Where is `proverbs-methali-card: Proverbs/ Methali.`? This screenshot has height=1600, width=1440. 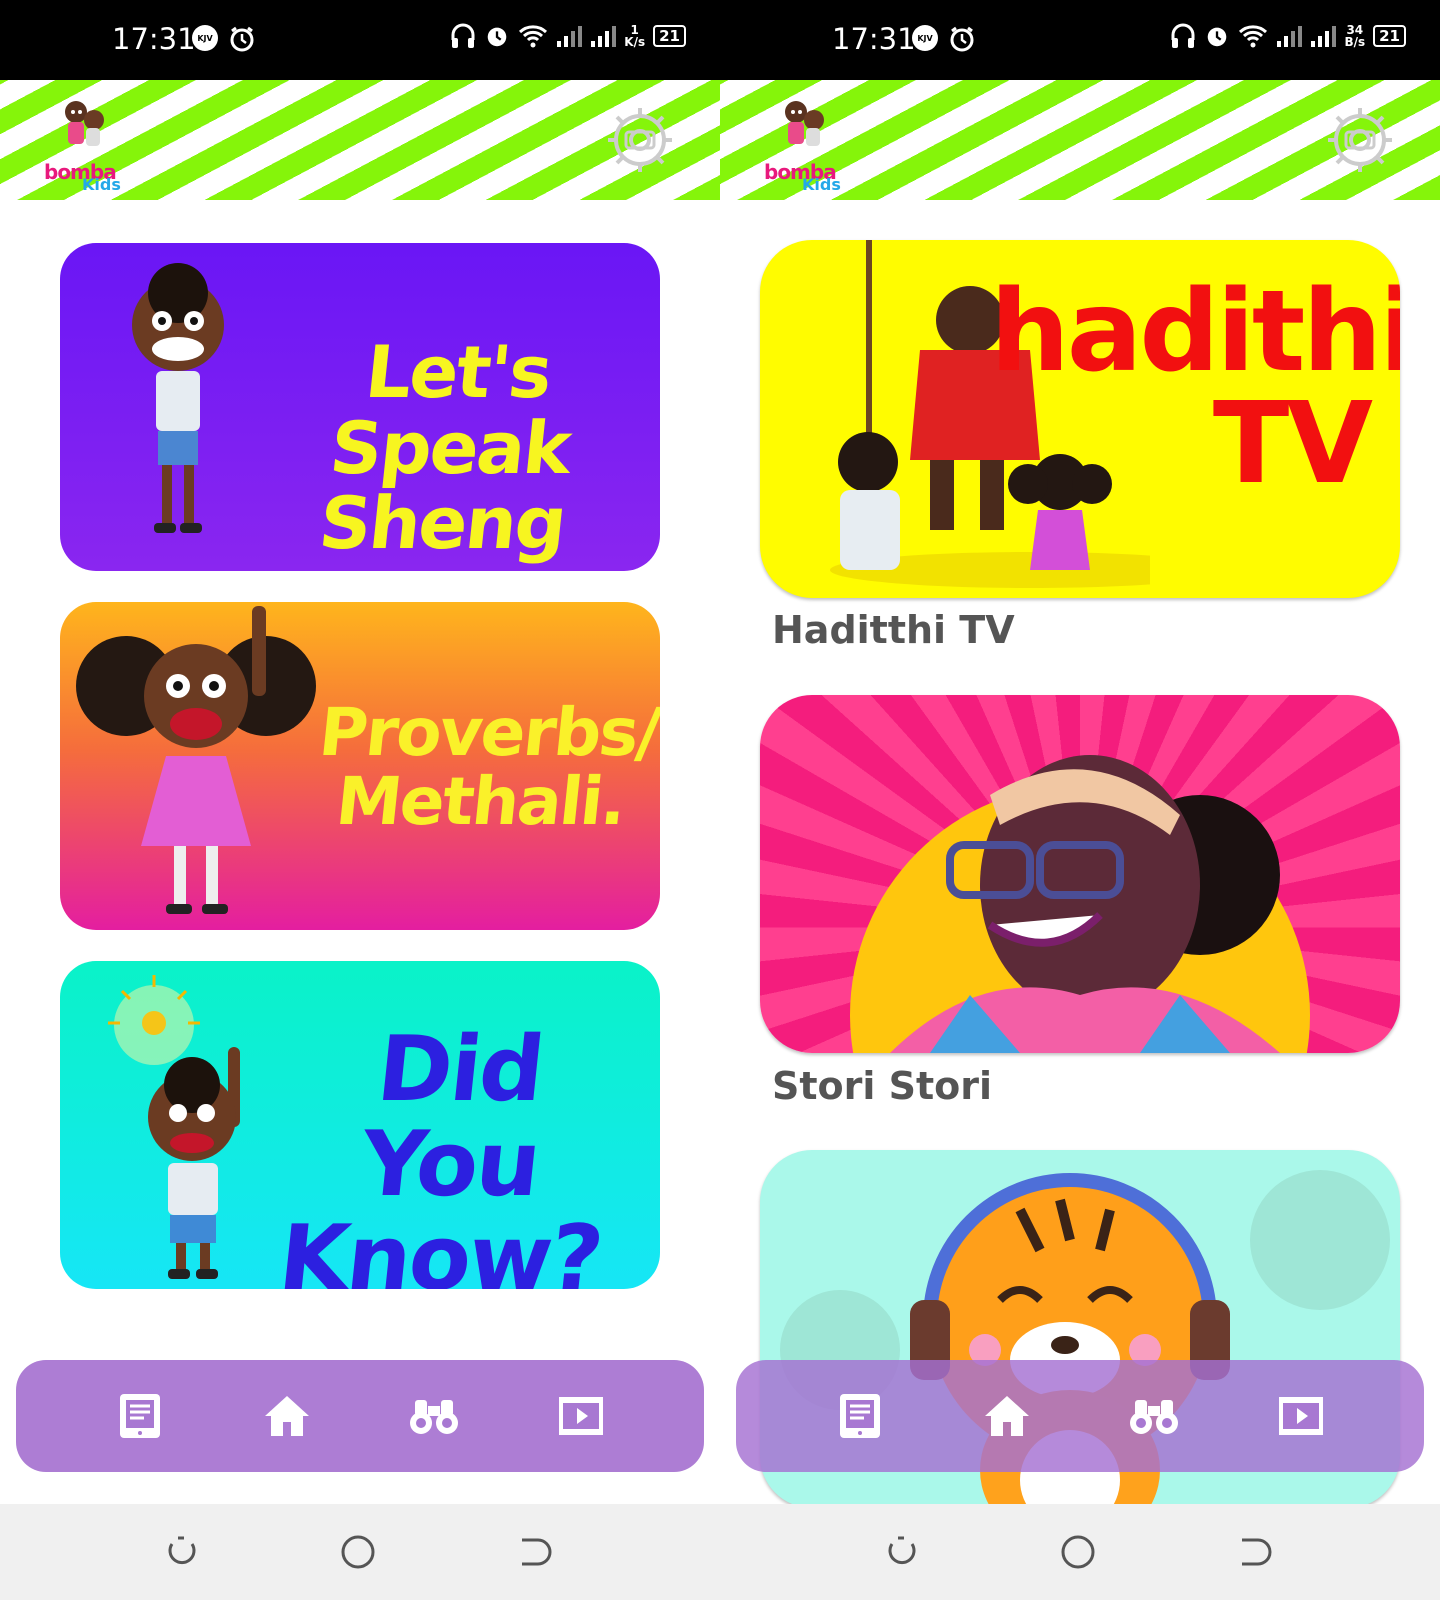 proverbs-methali-card: Proverbs/ Methali. is located at coordinates (360, 766).